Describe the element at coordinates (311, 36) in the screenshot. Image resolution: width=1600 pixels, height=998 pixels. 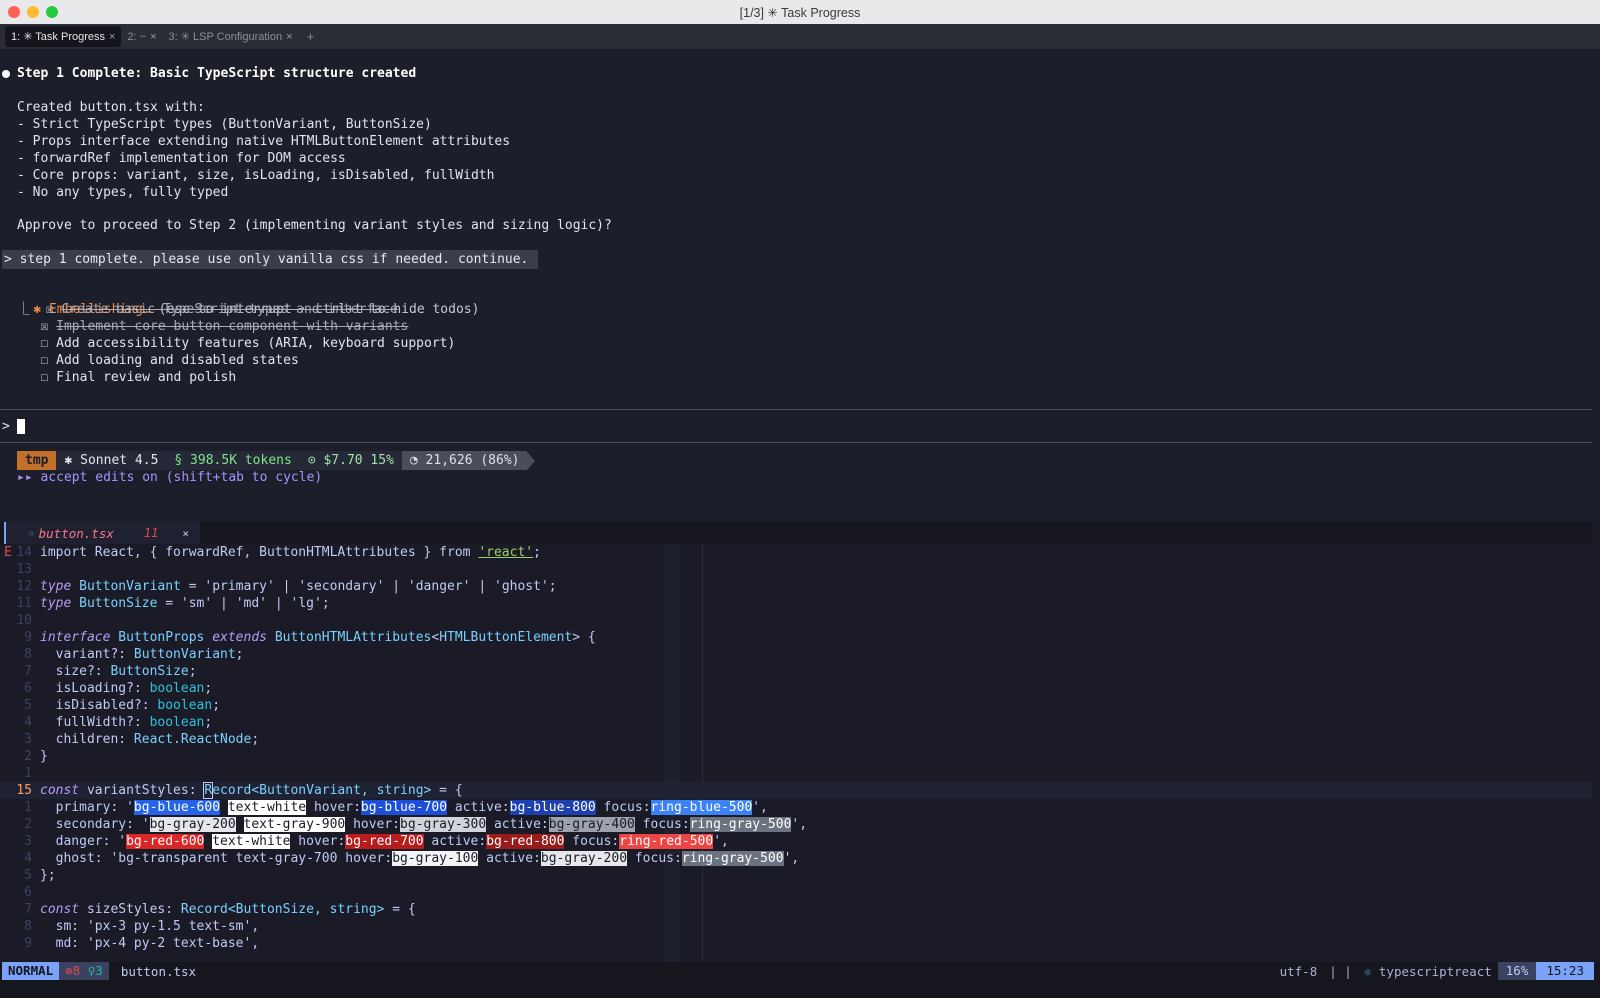
I see `new-tab-button: +` at that location.